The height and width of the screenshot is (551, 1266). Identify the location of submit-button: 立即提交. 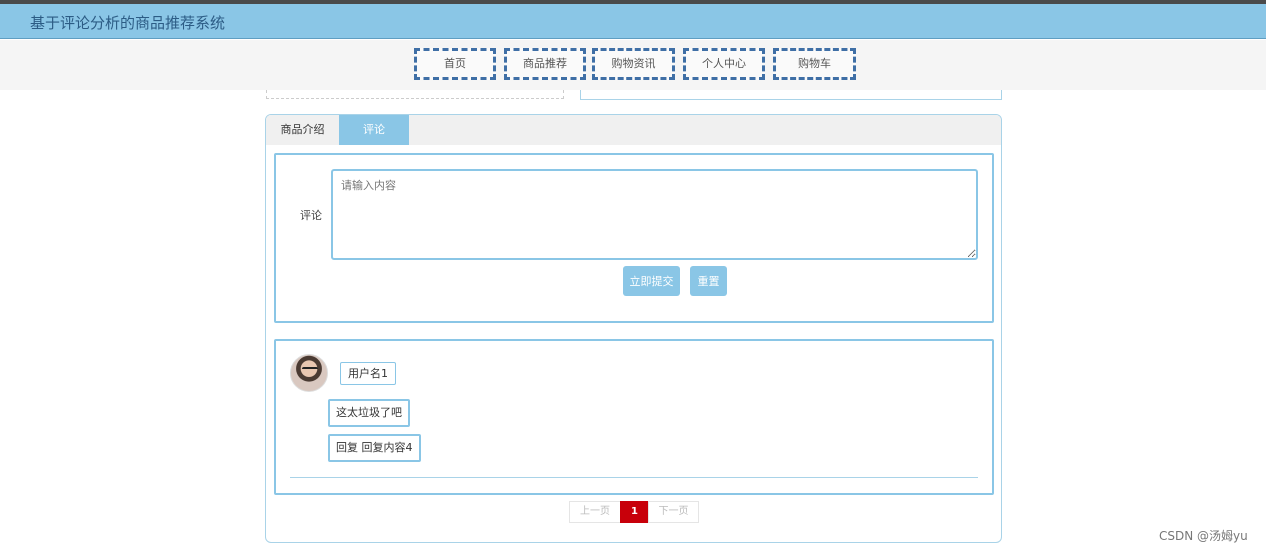
(651, 281).